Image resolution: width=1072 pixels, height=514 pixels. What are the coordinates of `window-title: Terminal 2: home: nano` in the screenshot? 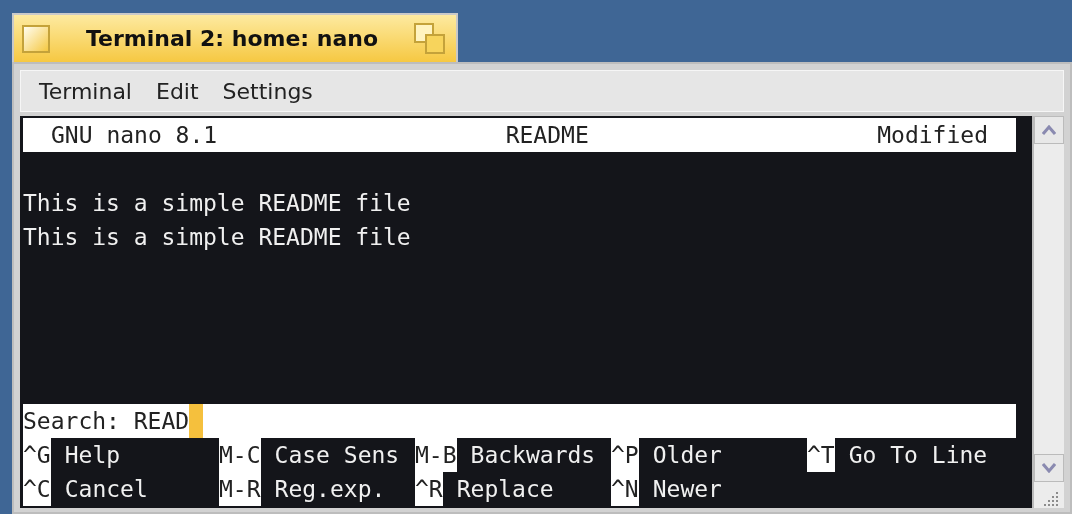 It's located at (232, 38).